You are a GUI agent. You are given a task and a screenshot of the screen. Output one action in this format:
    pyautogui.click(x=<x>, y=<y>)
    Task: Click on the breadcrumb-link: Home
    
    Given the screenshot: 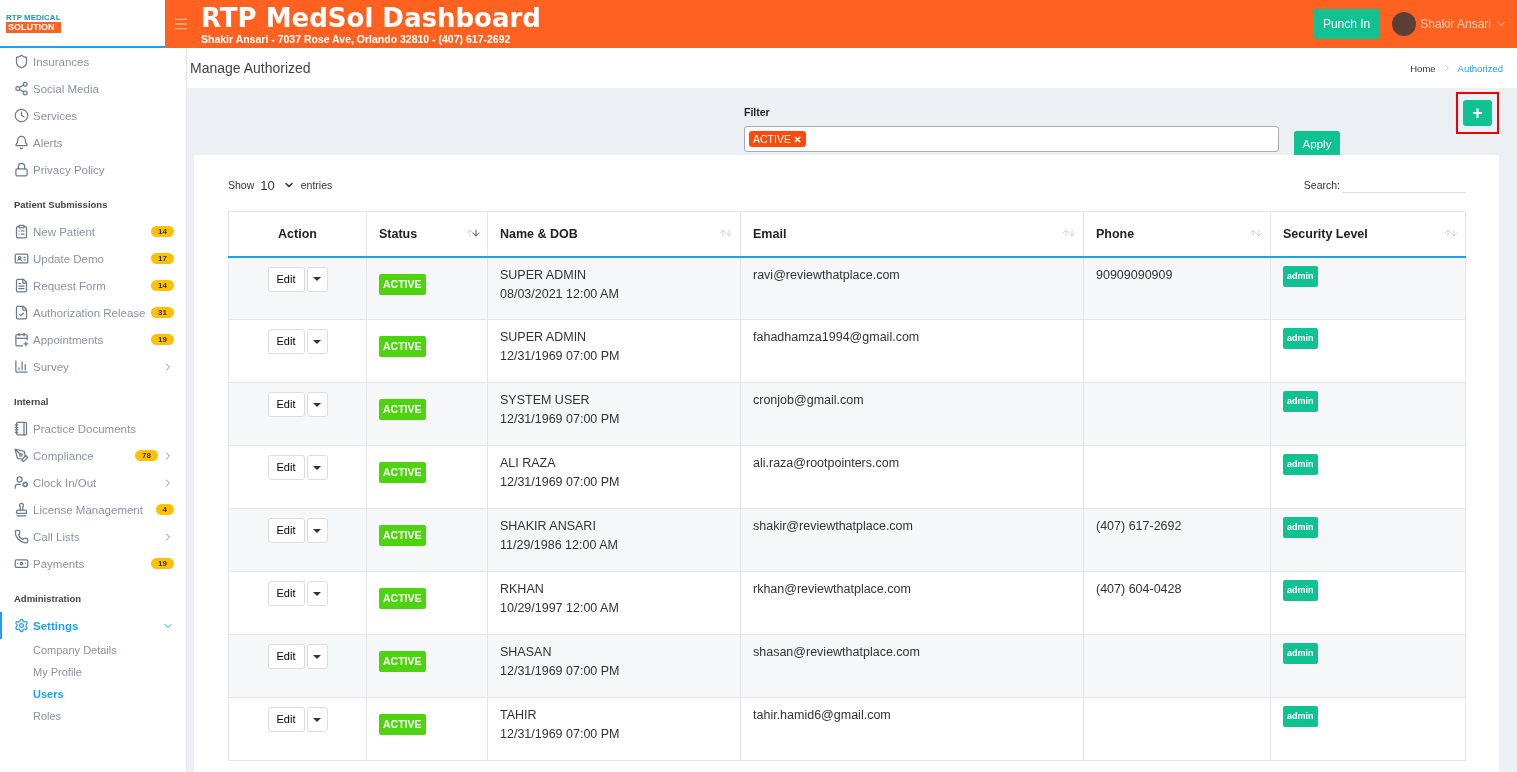 What is the action you would take?
    pyautogui.click(x=1423, y=68)
    